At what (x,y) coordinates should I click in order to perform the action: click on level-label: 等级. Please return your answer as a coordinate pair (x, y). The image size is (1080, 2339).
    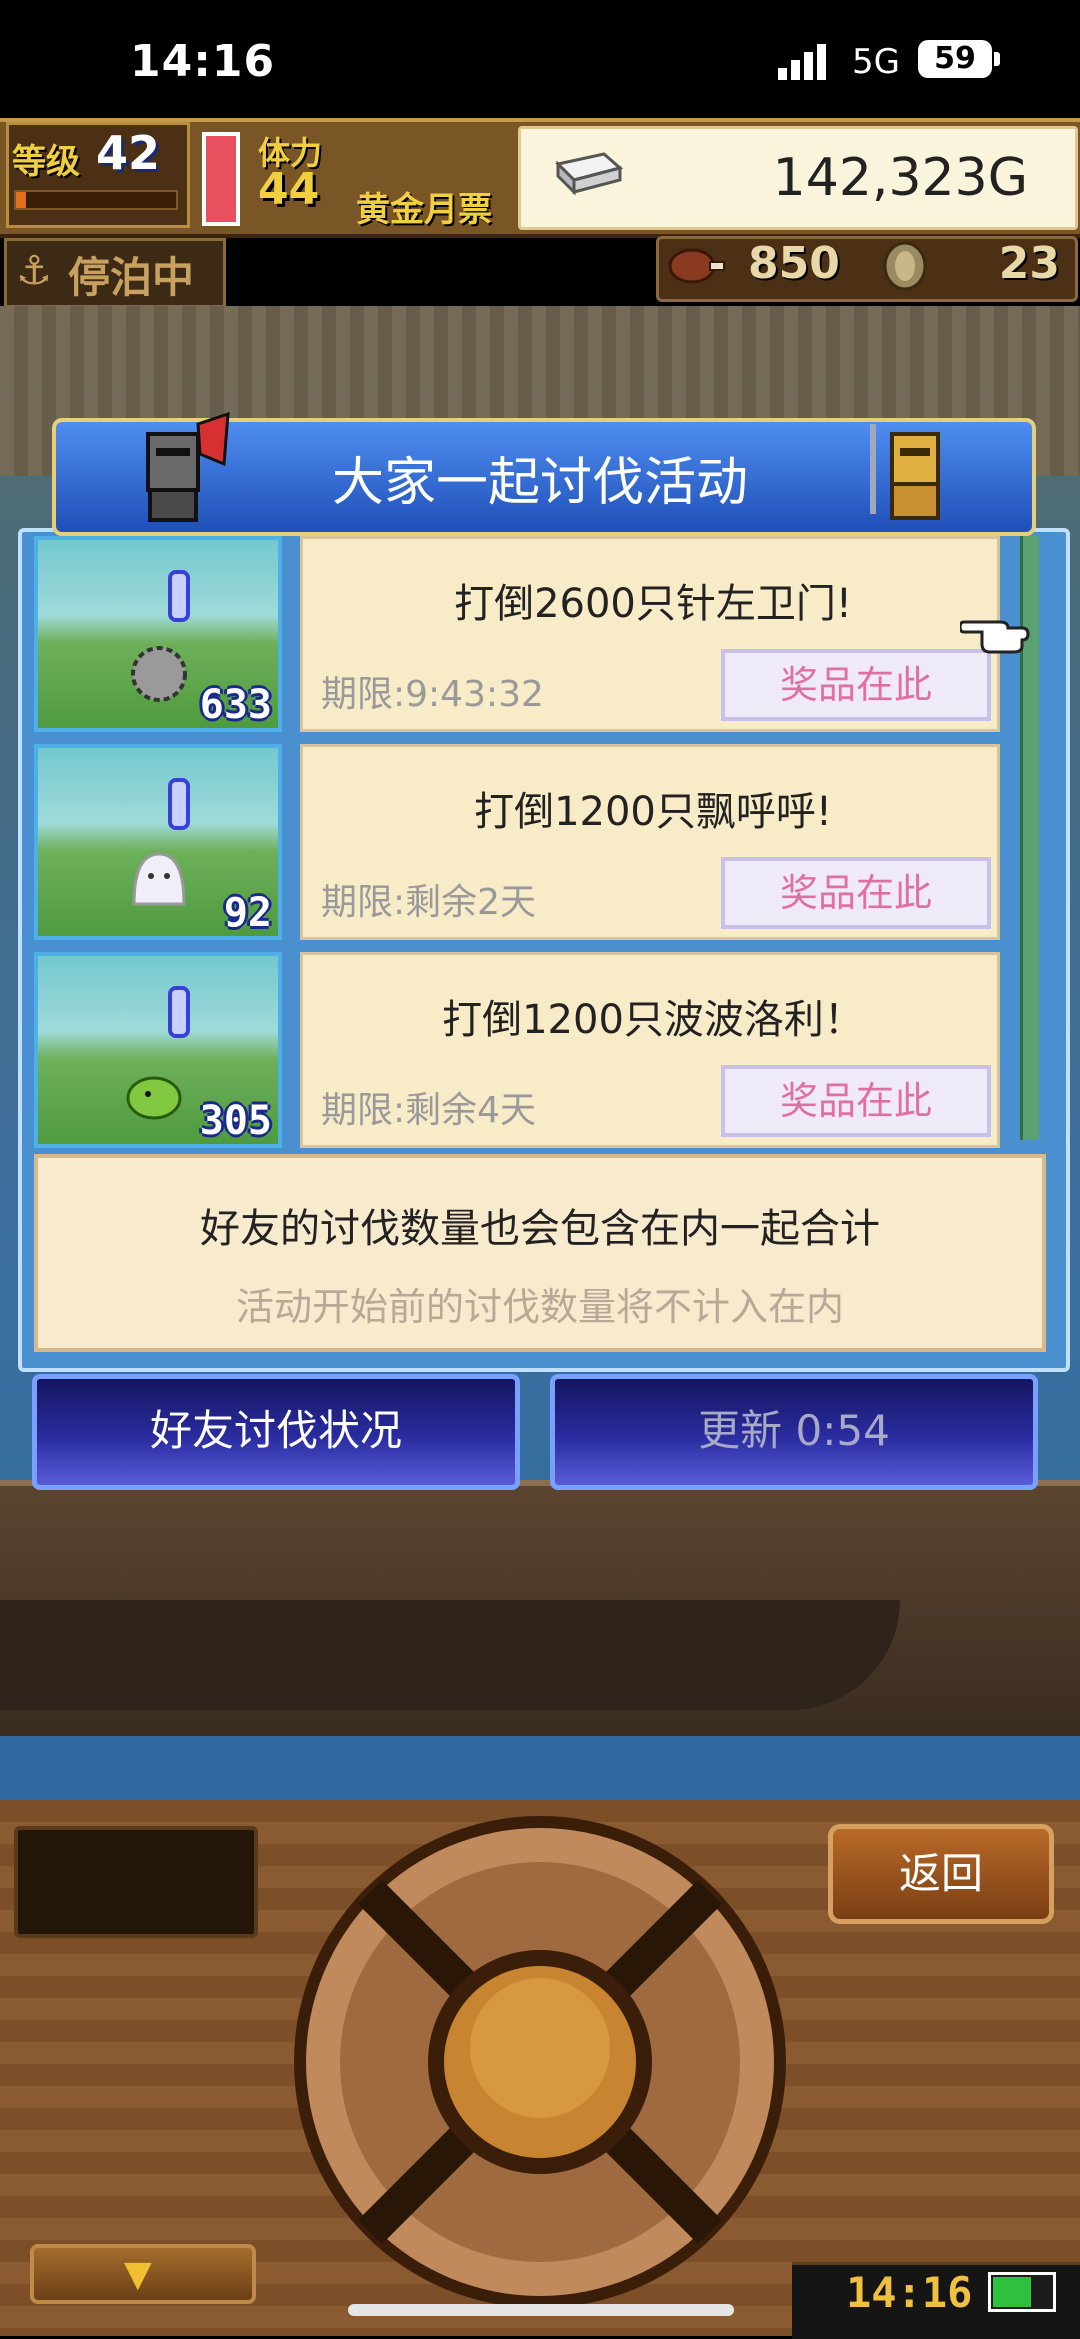
    Looking at the image, I should click on (46, 162).